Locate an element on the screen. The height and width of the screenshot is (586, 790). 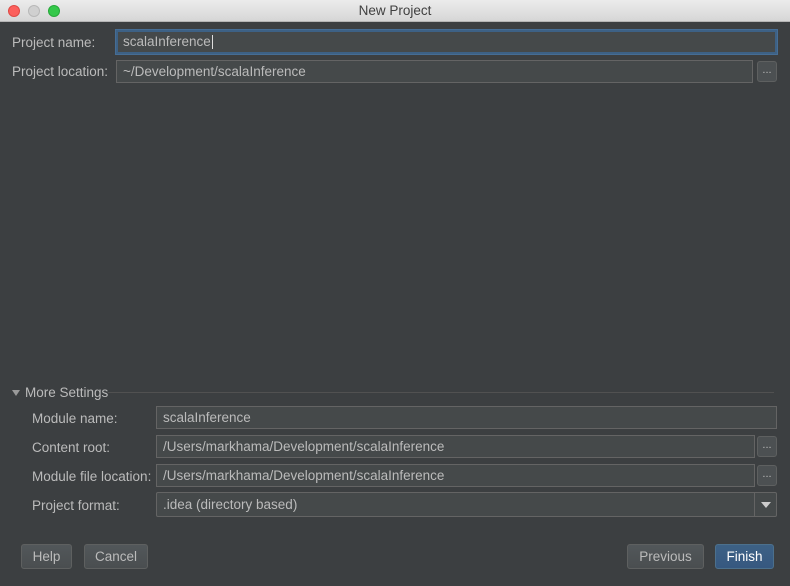
window-title: New Project is located at coordinates (395, 10).